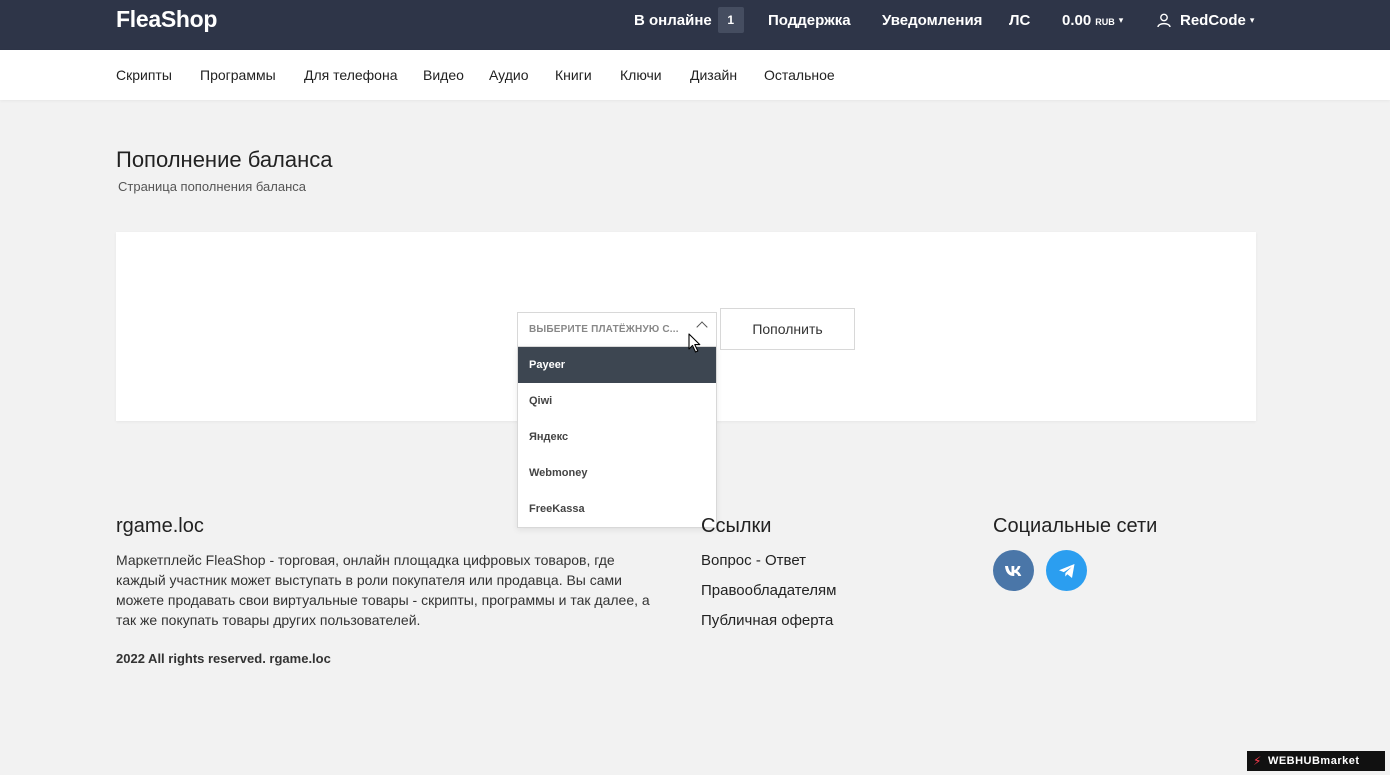 This screenshot has width=1390, height=775. Describe the element at coordinates (695, 345) in the screenshot. I see `mouse-cursor-icon` at that location.